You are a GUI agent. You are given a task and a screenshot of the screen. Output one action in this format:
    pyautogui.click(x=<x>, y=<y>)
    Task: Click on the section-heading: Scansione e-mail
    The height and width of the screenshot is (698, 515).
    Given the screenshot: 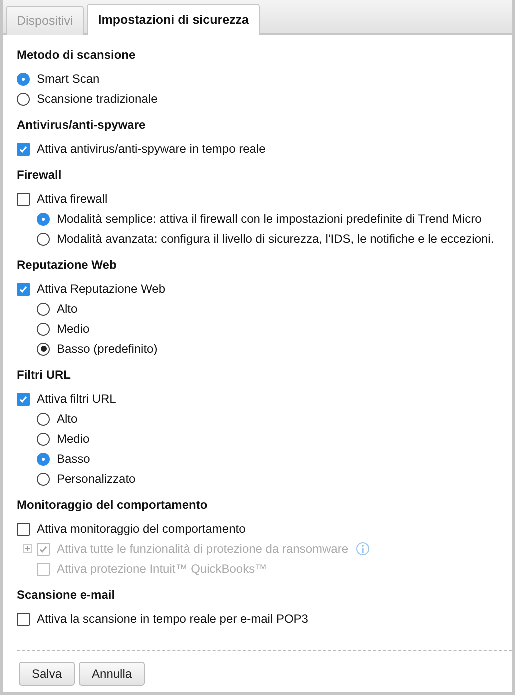 What is the action you would take?
    pyautogui.click(x=66, y=596)
    